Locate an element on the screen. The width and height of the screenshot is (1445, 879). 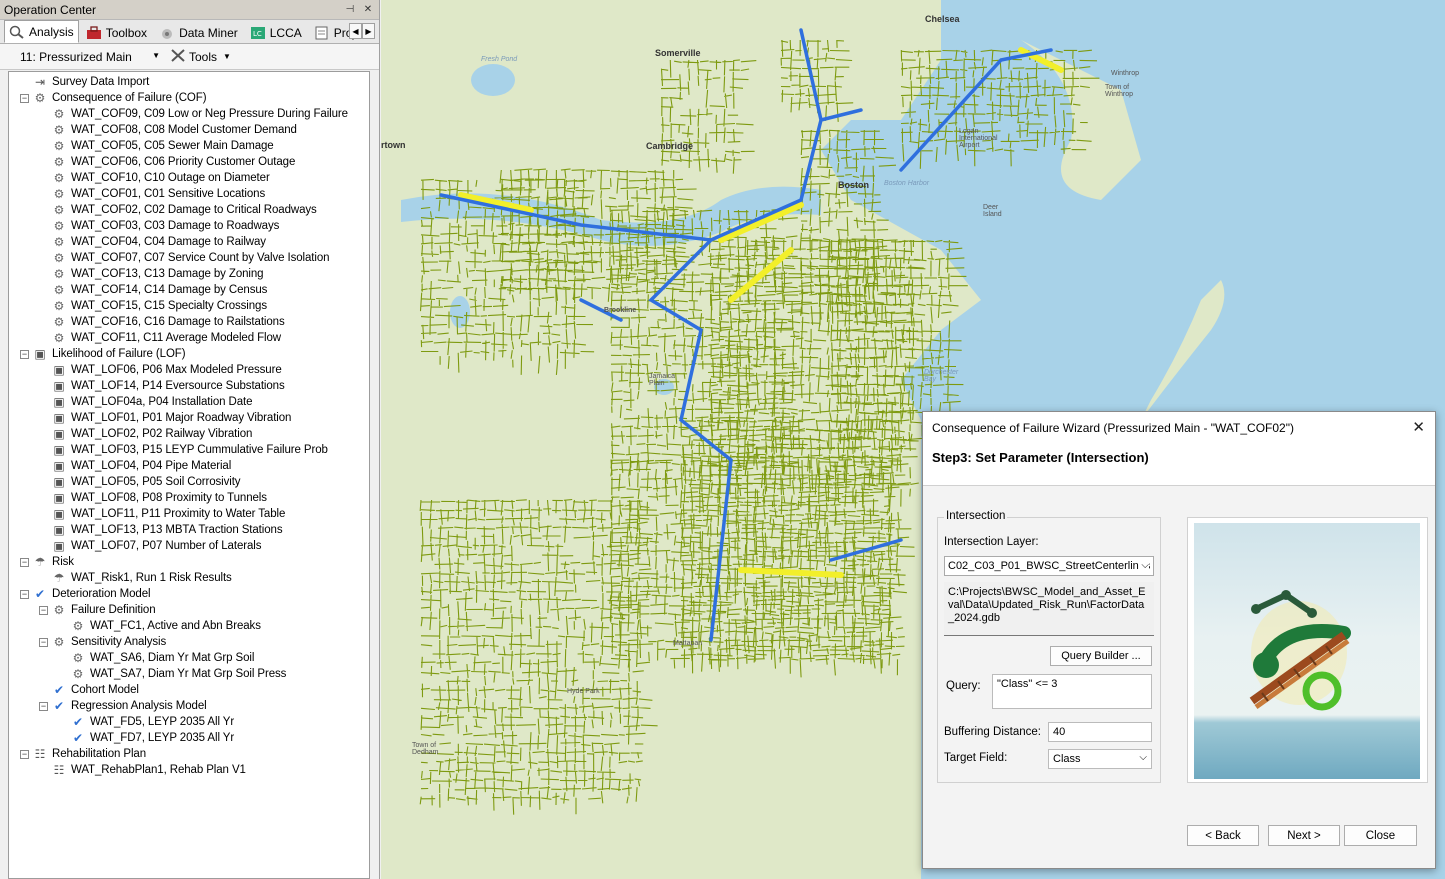
tree-node: ⚙ WAT_COF05, C05 Sewer Main Damage is located at coordinates (189, 146).